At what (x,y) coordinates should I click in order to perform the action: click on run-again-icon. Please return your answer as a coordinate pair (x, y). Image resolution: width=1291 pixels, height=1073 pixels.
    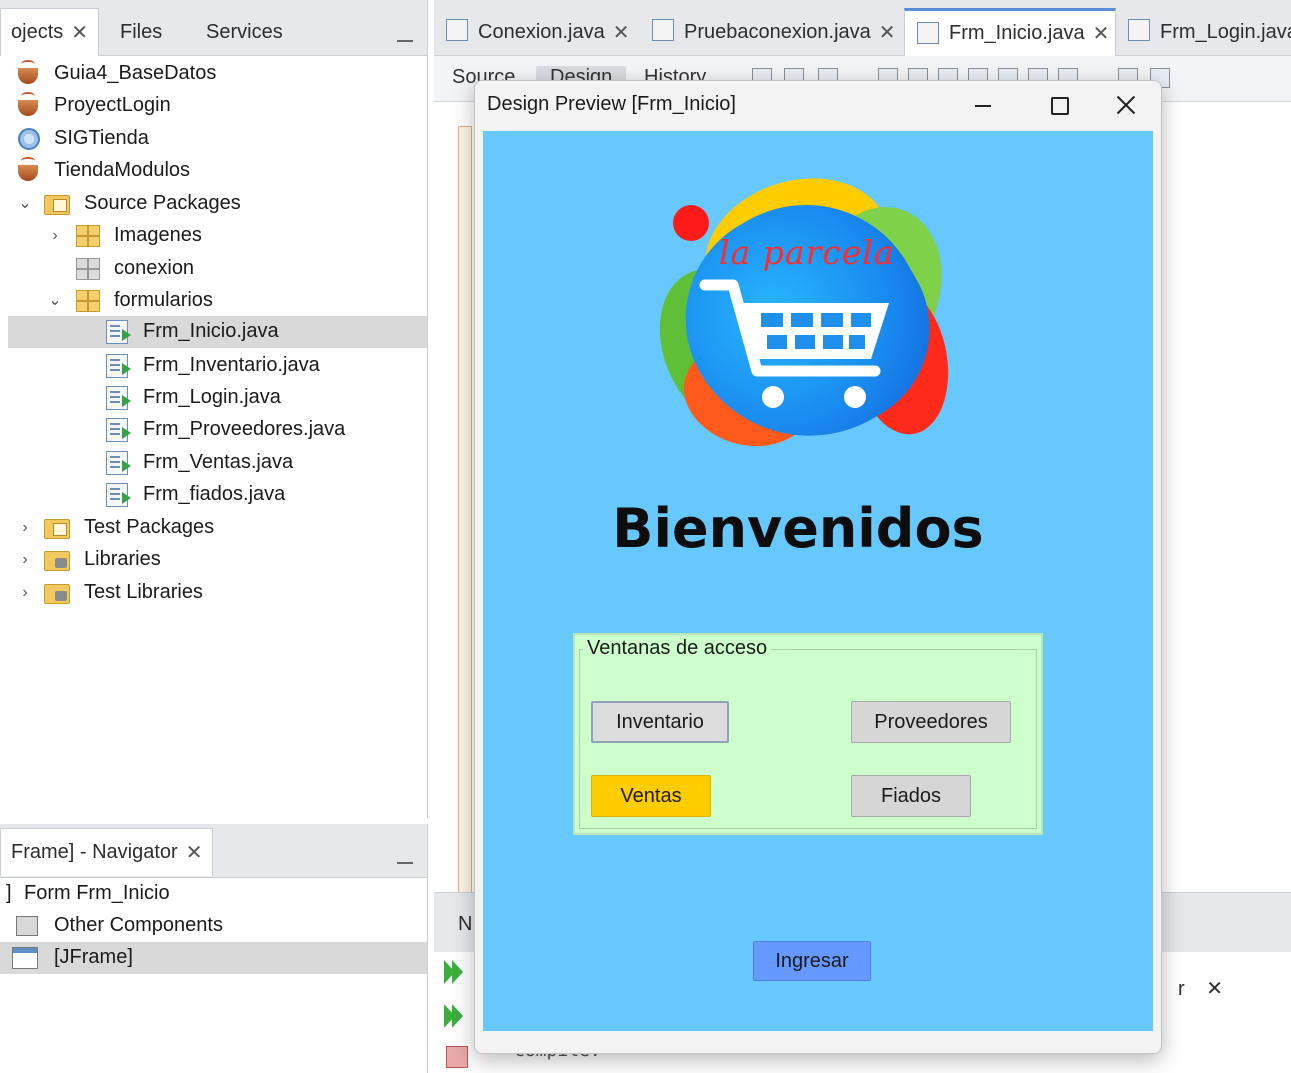
    Looking at the image, I should click on (455, 972).